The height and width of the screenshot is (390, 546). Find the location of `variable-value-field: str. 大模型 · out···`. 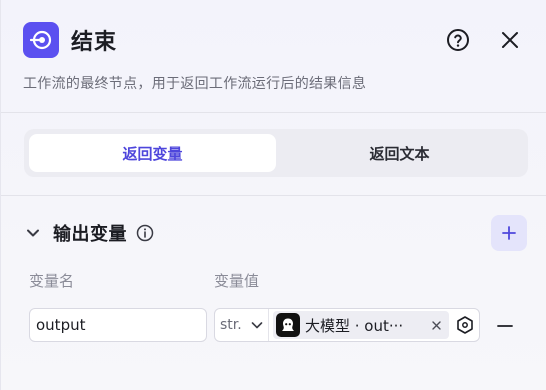

variable-value-field: str. 大模型 · out··· is located at coordinates (347, 325).